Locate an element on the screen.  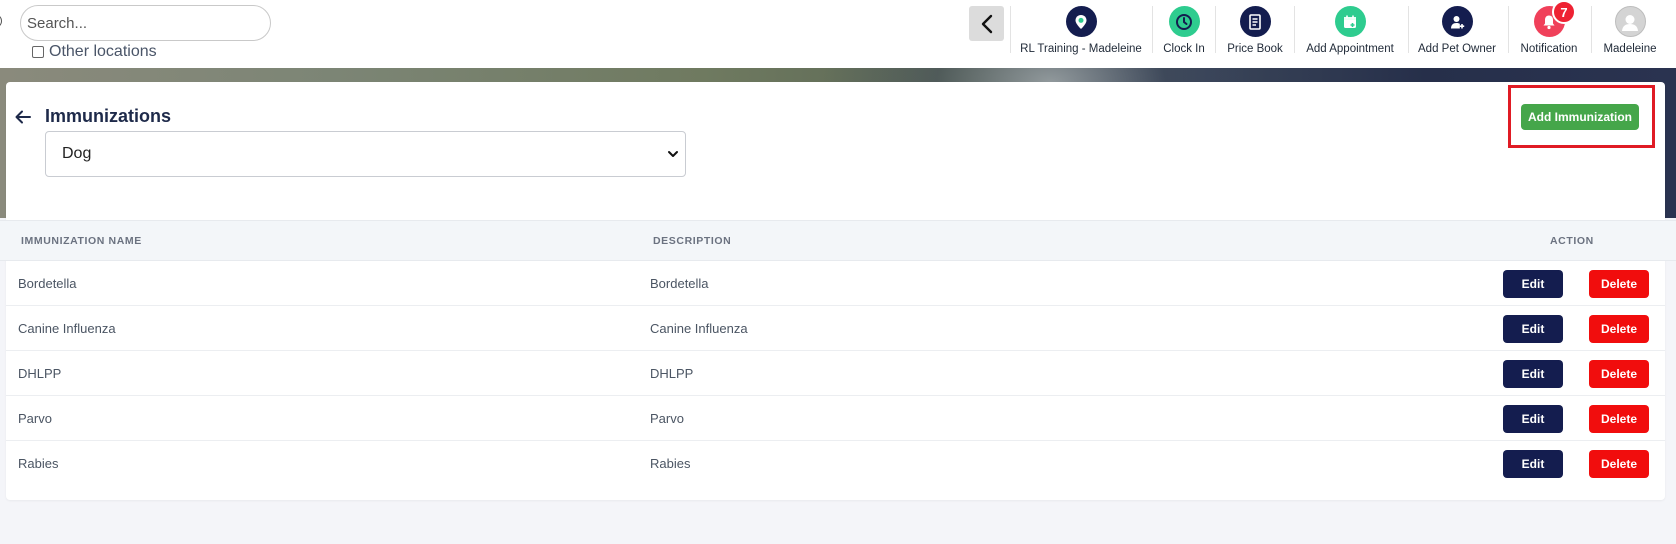
other-locations-checkbox: Other locations is located at coordinates (94, 52).